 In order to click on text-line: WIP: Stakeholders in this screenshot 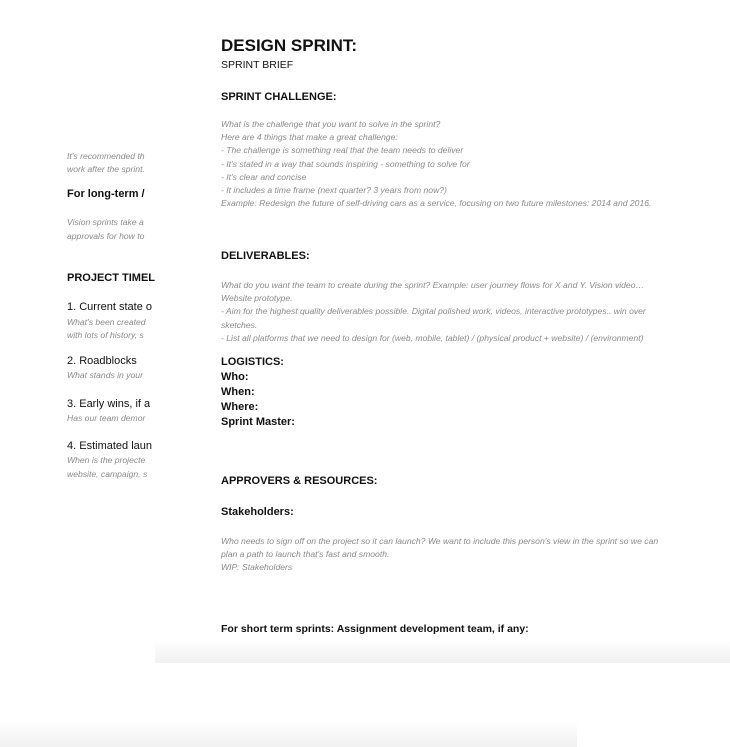, I will do `click(257, 567)`.